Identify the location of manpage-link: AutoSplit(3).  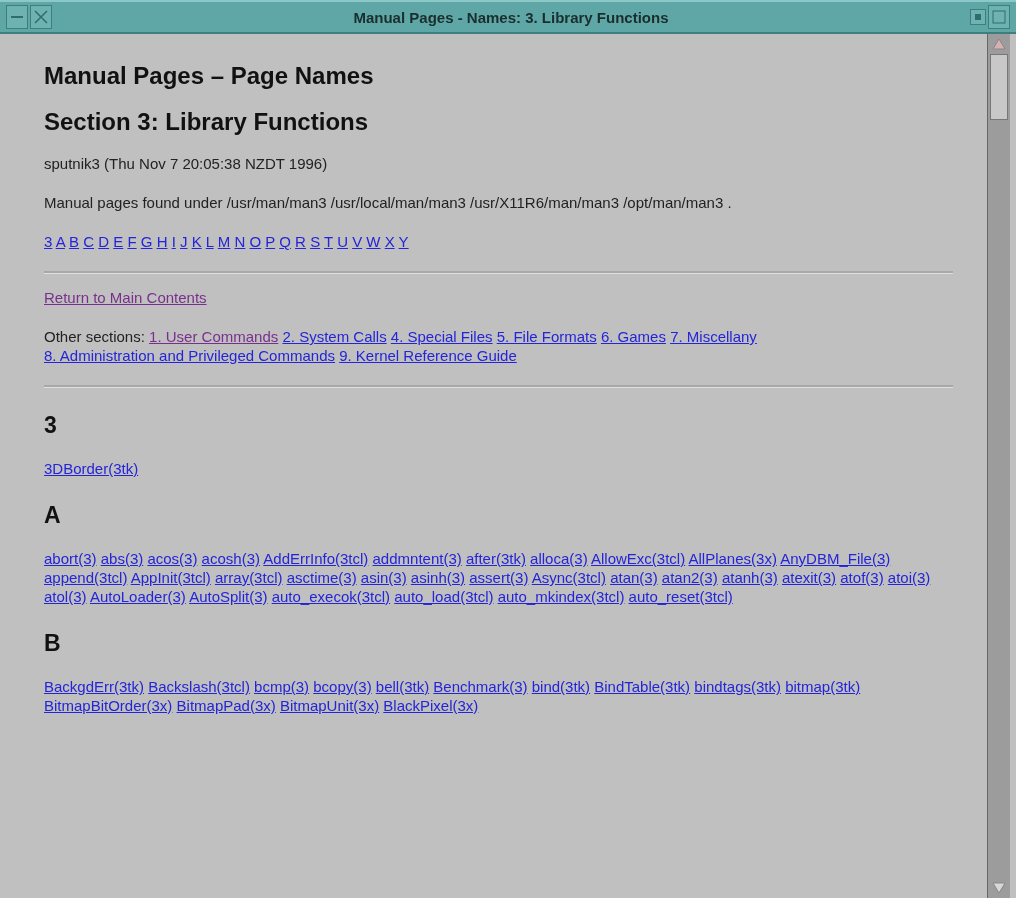
(228, 596).